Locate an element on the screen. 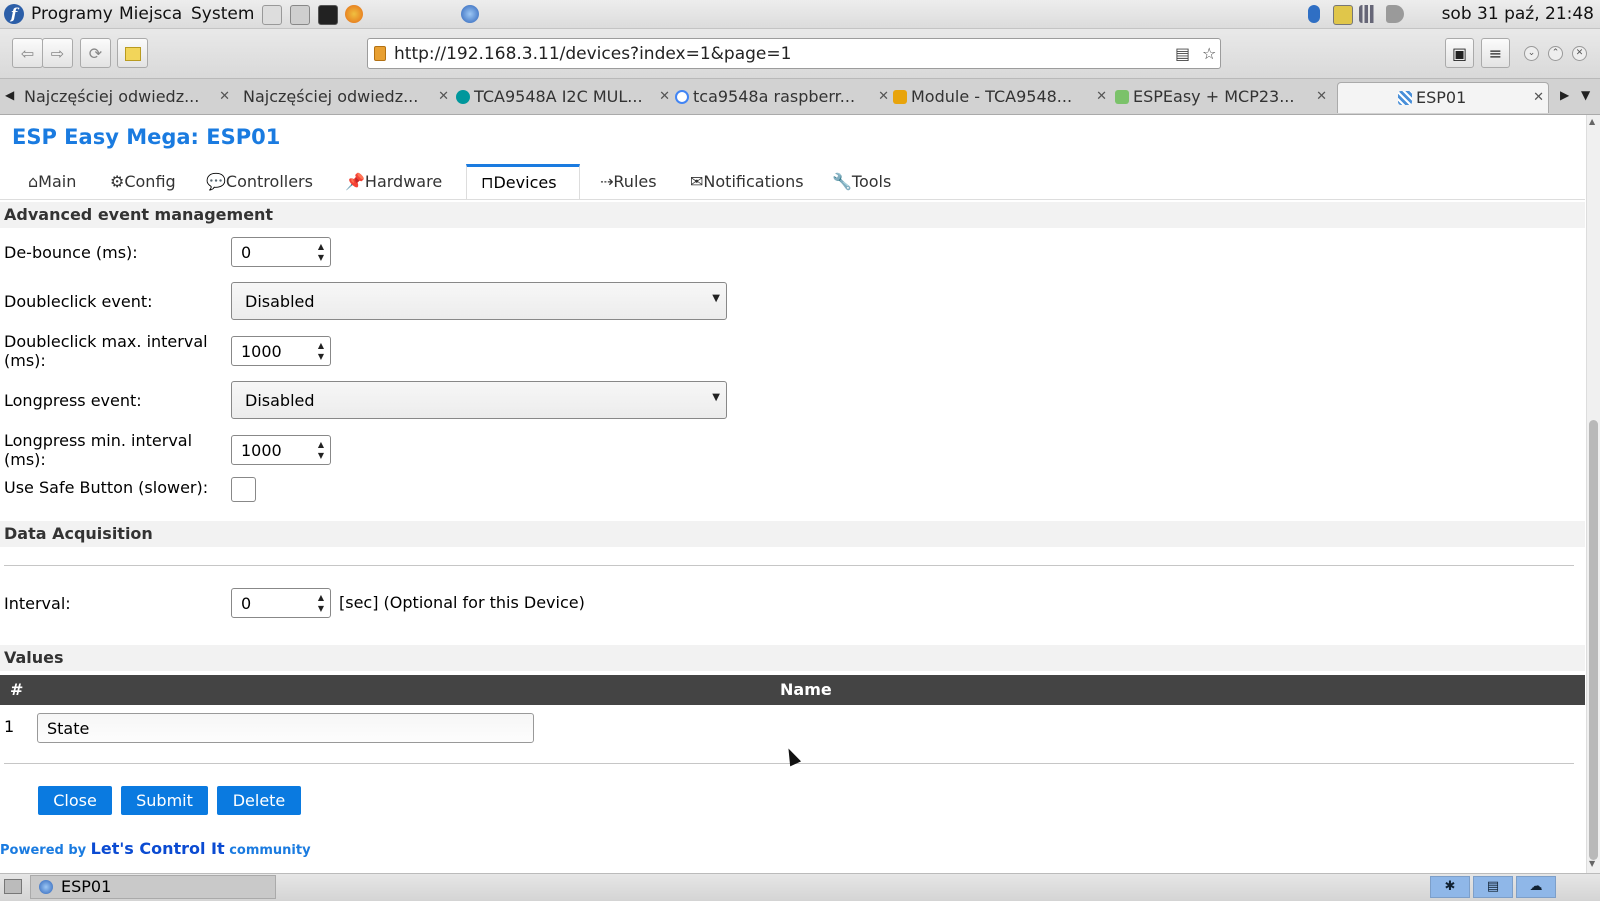 Image resolution: width=1600 pixels, height=901 pixels. longpress-select: Disabled ▼ is located at coordinates (479, 400).